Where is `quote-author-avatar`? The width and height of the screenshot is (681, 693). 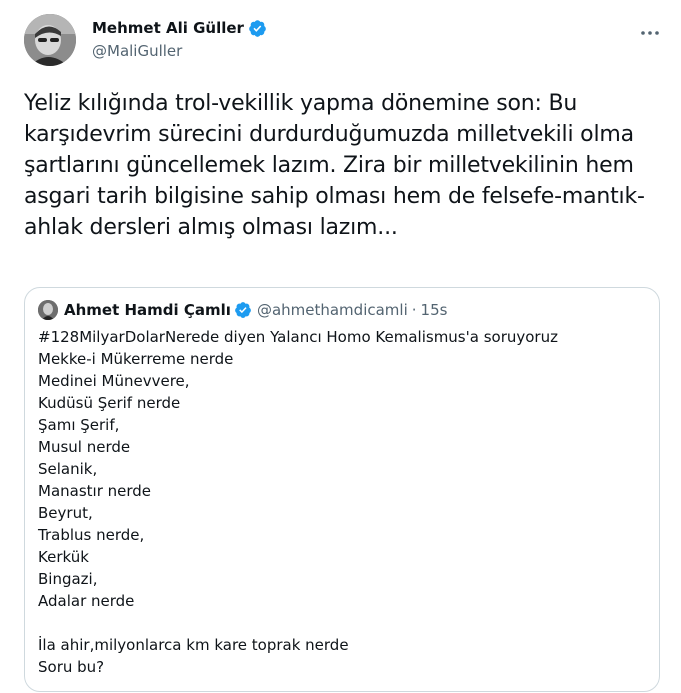 quote-author-avatar is located at coordinates (48, 310).